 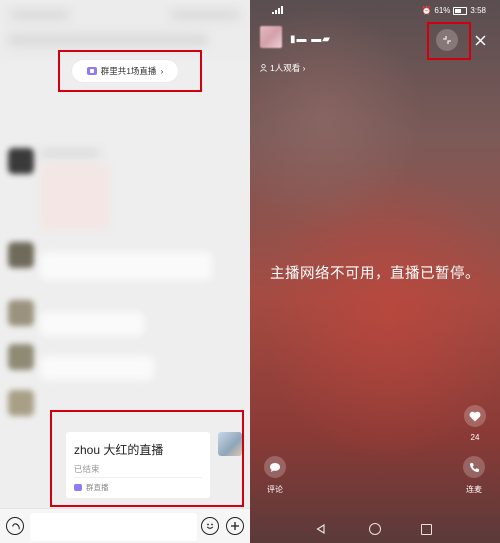 I want to click on battery-percent: 61%, so click(x=442, y=10).